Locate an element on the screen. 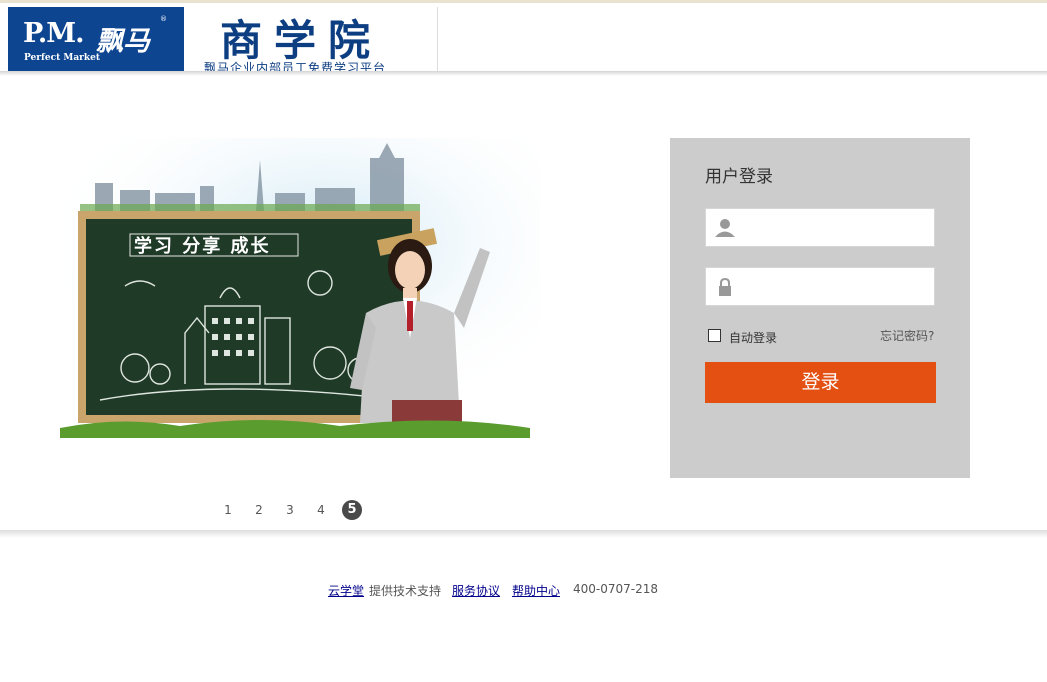  board-text: 学习 分享 成长 is located at coordinates (202, 246).